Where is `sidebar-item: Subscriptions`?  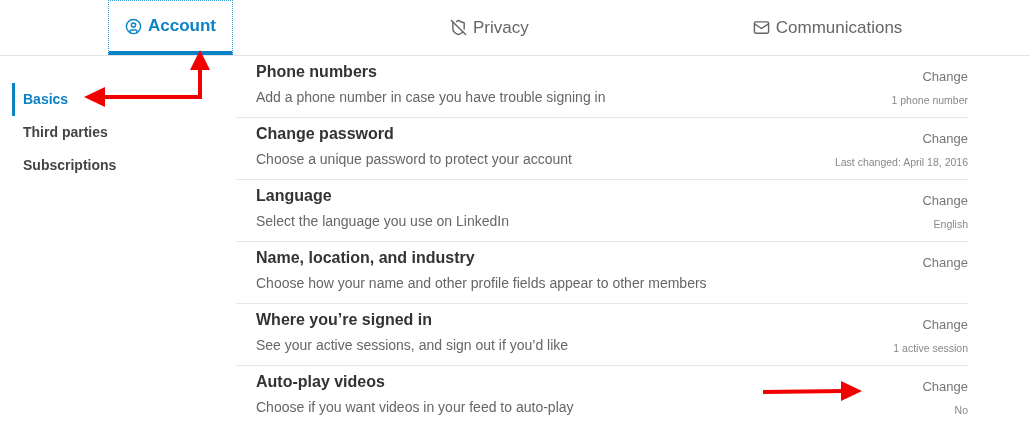
sidebar-item: Subscriptions is located at coordinates (64, 165).